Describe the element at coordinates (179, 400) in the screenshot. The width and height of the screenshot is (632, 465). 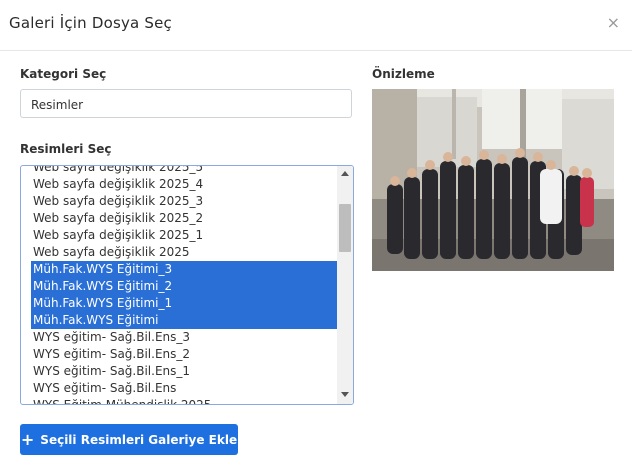
I see `image-list-item: WYS Eğitim Mühendislik 2025` at that location.